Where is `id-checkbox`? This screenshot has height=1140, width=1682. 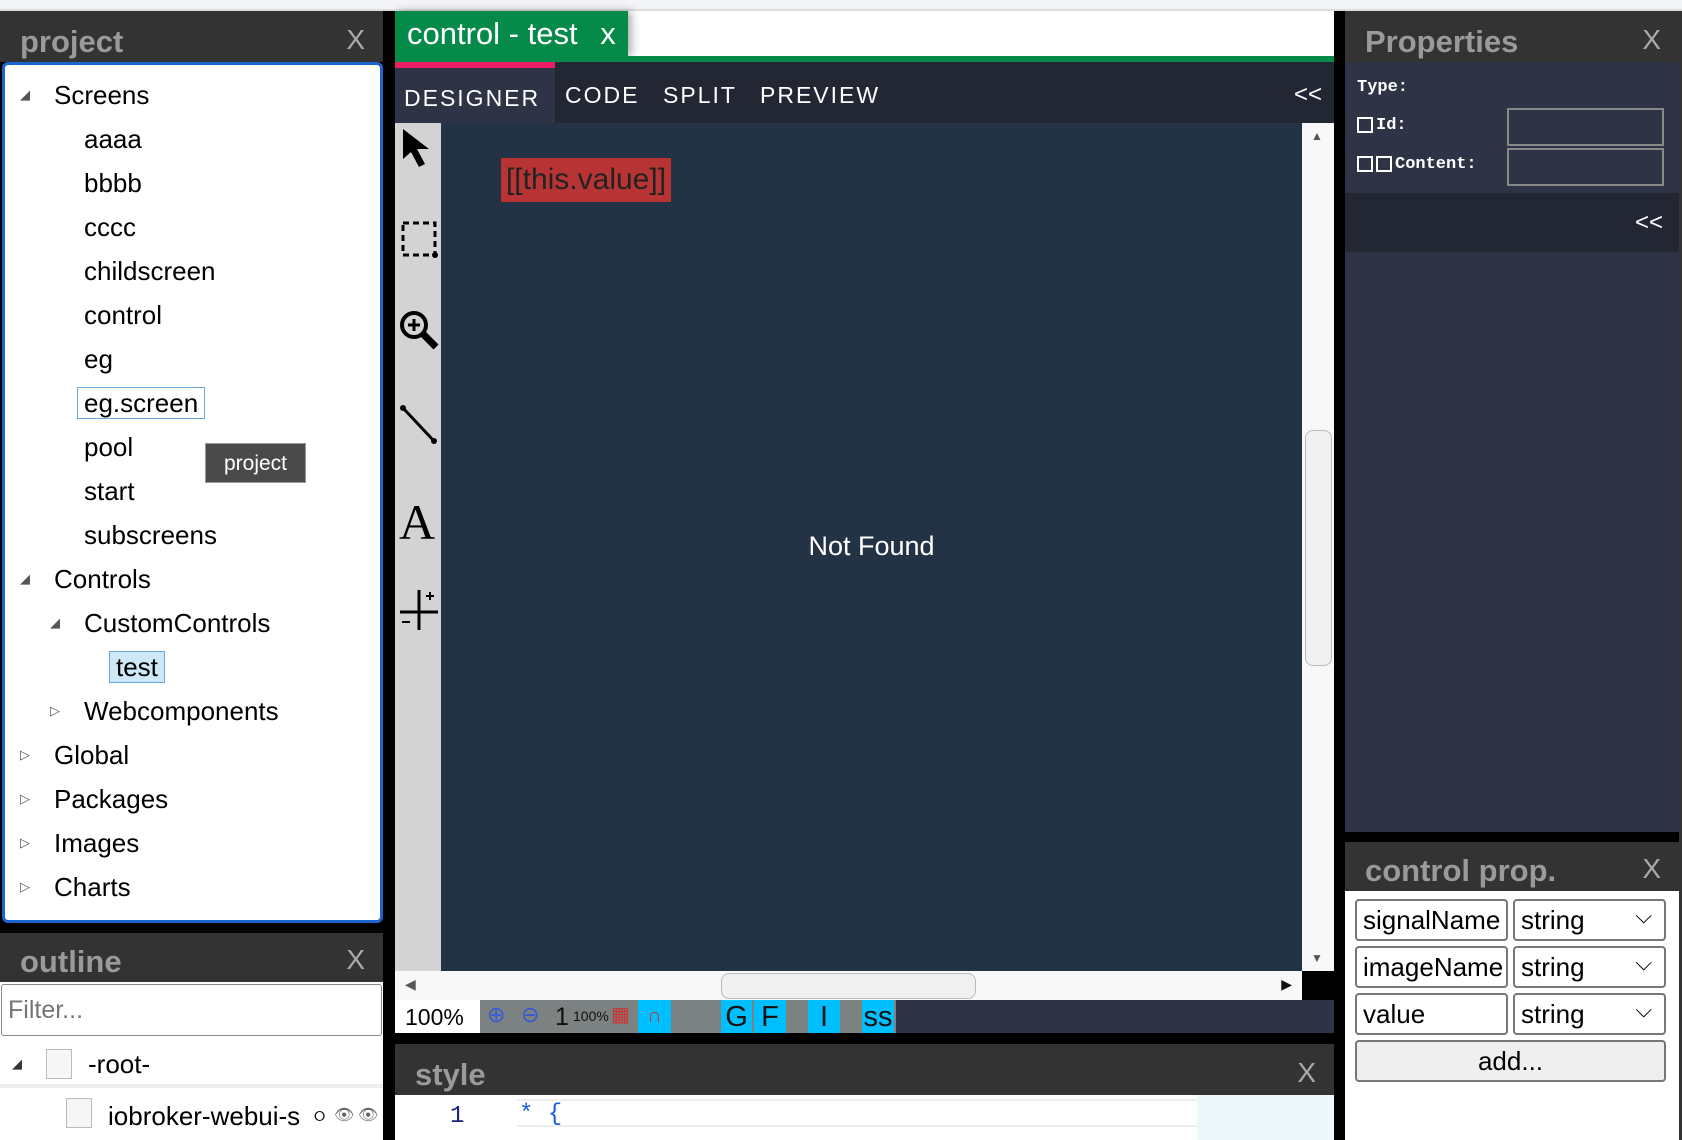
id-checkbox is located at coordinates (1365, 124).